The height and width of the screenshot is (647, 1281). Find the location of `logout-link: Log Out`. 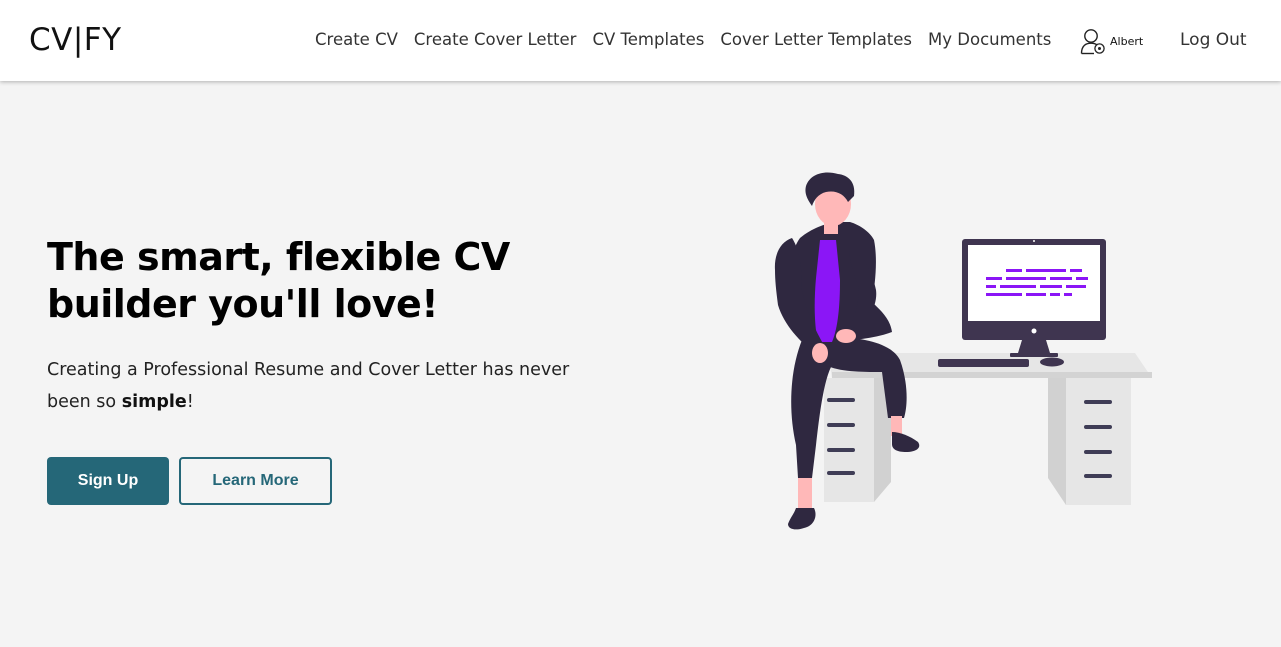

logout-link: Log Out is located at coordinates (1213, 40).